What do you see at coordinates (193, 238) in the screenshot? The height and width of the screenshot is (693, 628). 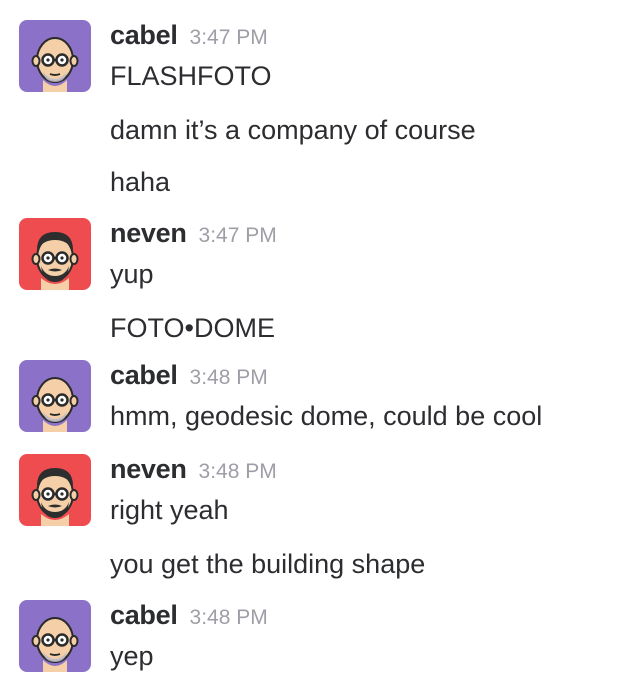 I see `message-header: neven 3:47 PM` at bounding box center [193, 238].